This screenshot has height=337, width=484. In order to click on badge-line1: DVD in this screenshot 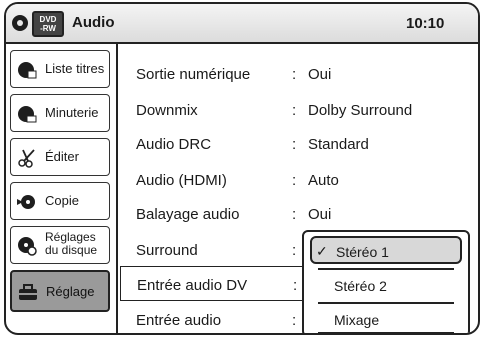, I will do `click(48, 19)`.